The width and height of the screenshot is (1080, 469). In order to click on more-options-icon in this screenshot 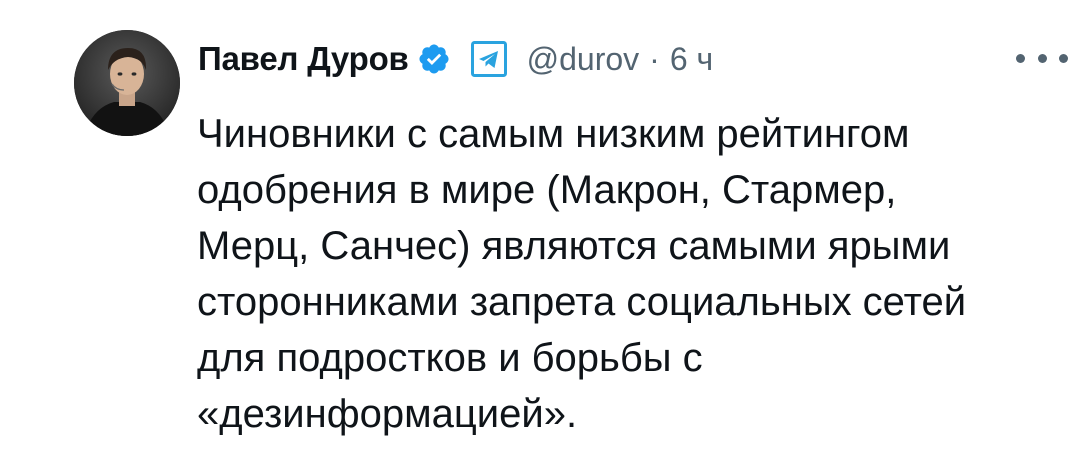, I will do `click(1042, 58)`.